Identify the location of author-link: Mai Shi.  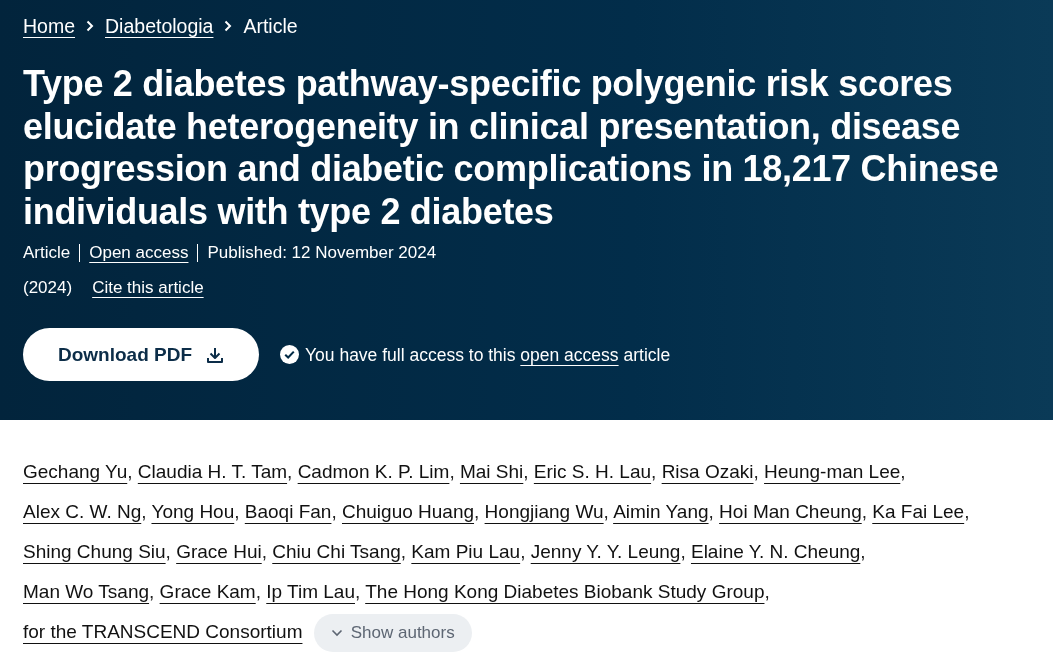
(491, 471).